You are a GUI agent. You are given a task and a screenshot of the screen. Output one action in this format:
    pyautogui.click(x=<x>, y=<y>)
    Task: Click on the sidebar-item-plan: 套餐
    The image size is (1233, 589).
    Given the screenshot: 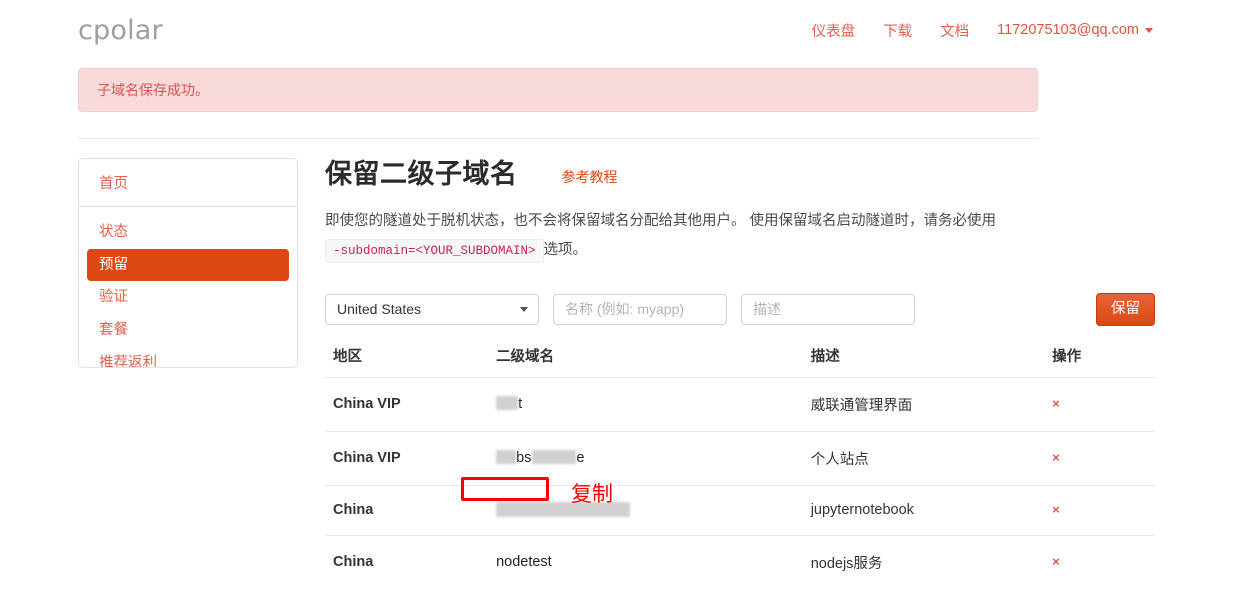 What is the action you would take?
    pyautogui.click(x=188, y=330)
    